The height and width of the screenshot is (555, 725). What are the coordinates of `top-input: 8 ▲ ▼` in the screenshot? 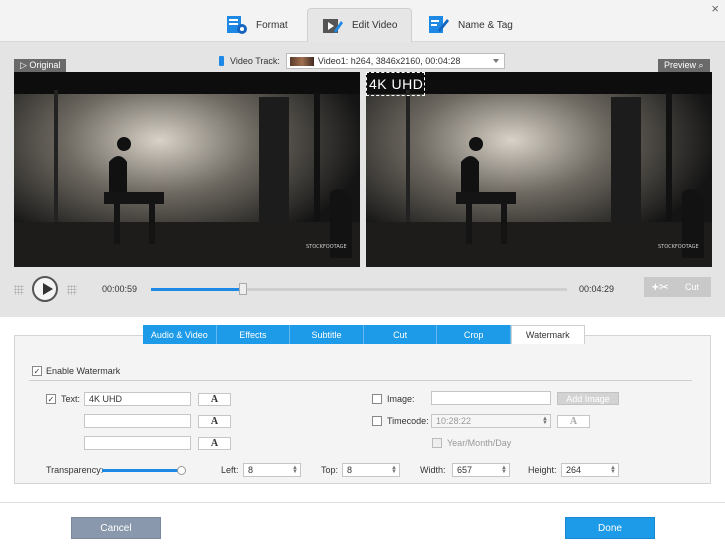 It's located at (371, 470).